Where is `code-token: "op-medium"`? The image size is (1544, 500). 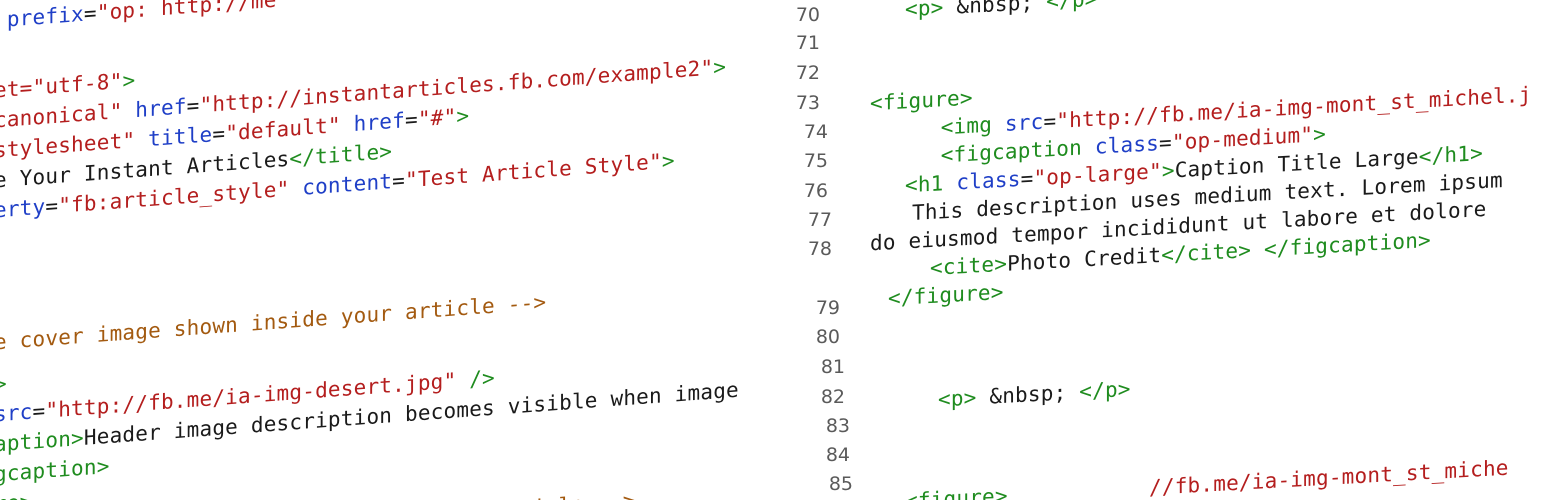
code-token: "op-medium" is located at coordinates (1242, 138).